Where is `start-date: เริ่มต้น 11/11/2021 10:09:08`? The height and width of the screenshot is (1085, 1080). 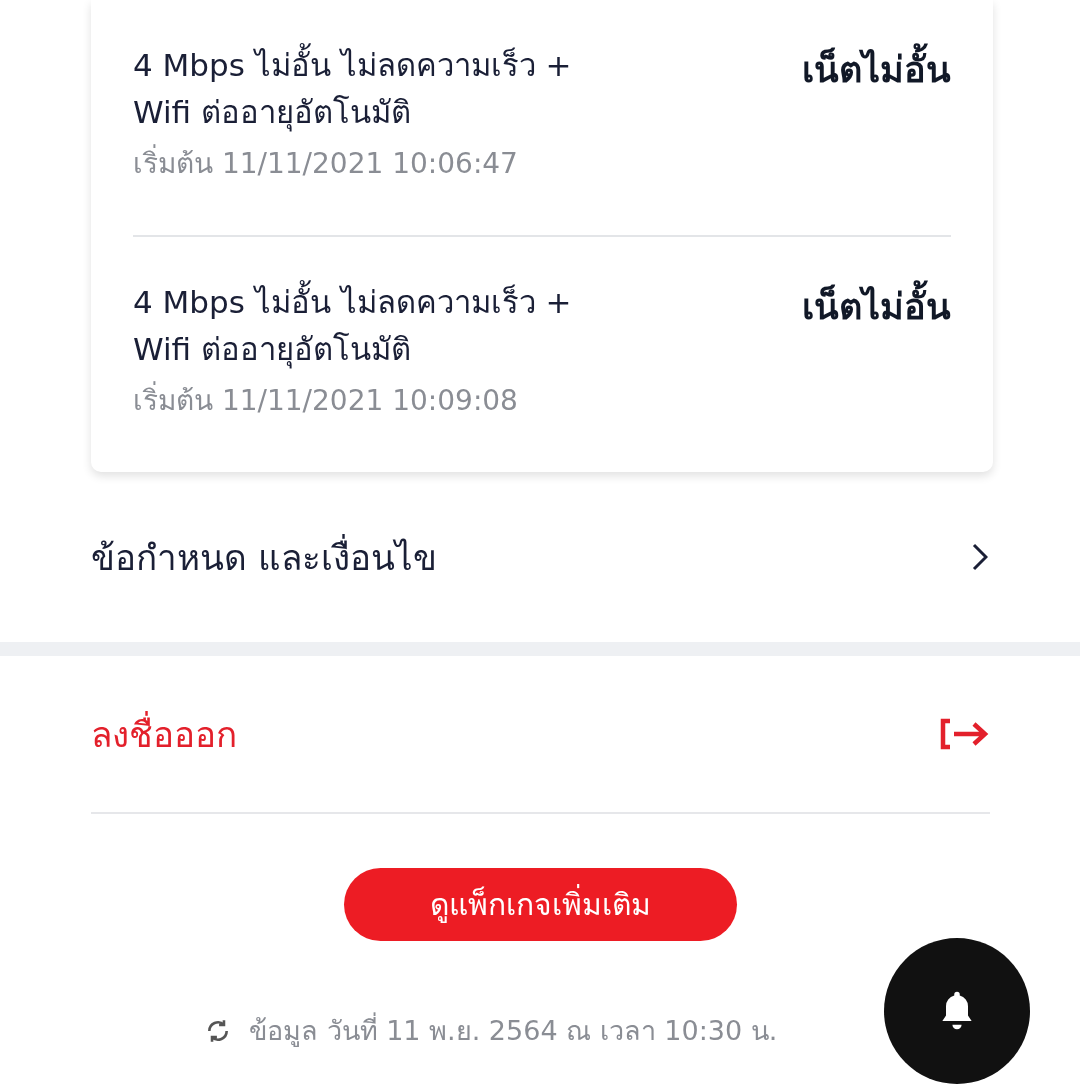
start-date: เริ่มต้น 11/11/2021 10:09:08 is located at coordinates (383, 401).